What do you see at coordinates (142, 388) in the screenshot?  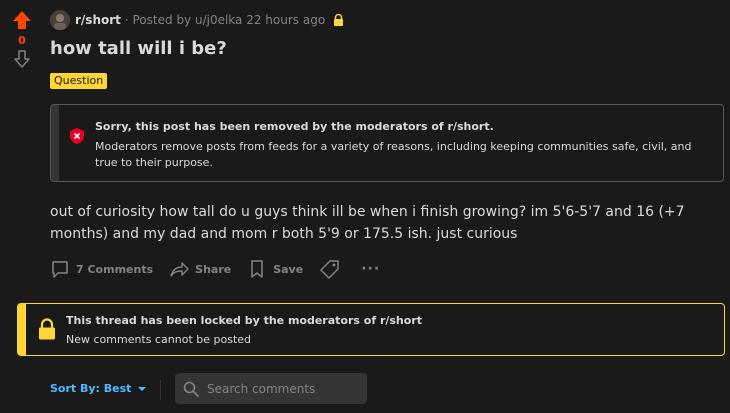 I see `caret-down-icon` at bounding box center [142, 388].